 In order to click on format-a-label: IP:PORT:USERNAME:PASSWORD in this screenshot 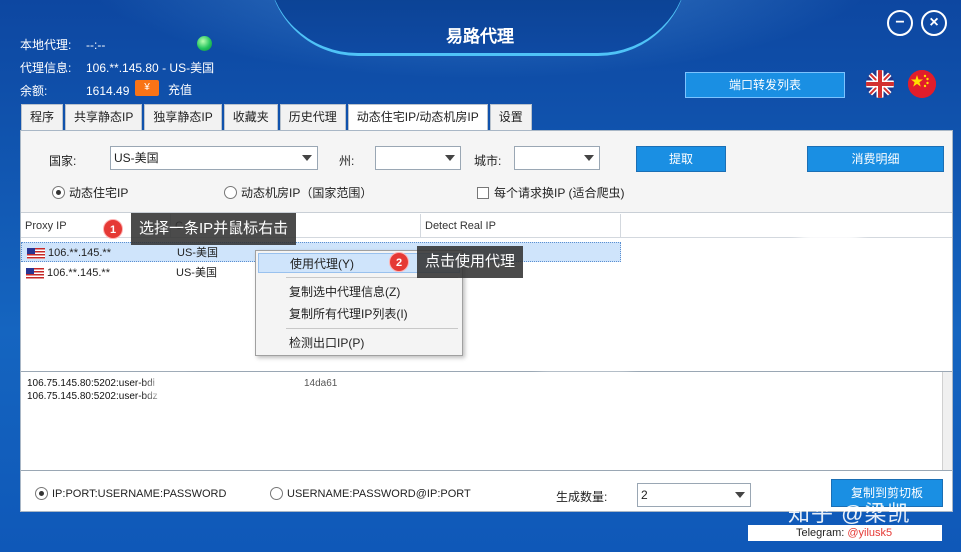, I will do `click(139, 493)`.